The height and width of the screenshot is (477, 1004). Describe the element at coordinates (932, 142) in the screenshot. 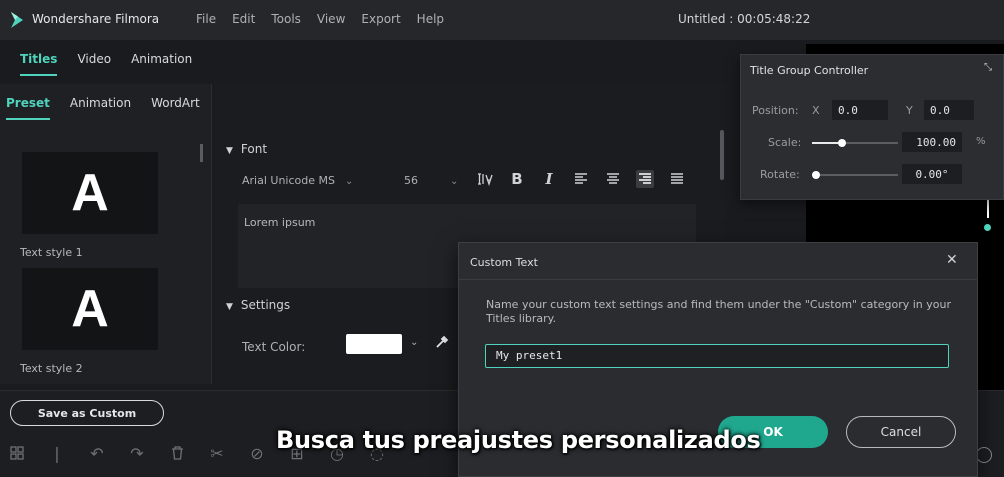

I see `scale-input: 100.00` at that location.